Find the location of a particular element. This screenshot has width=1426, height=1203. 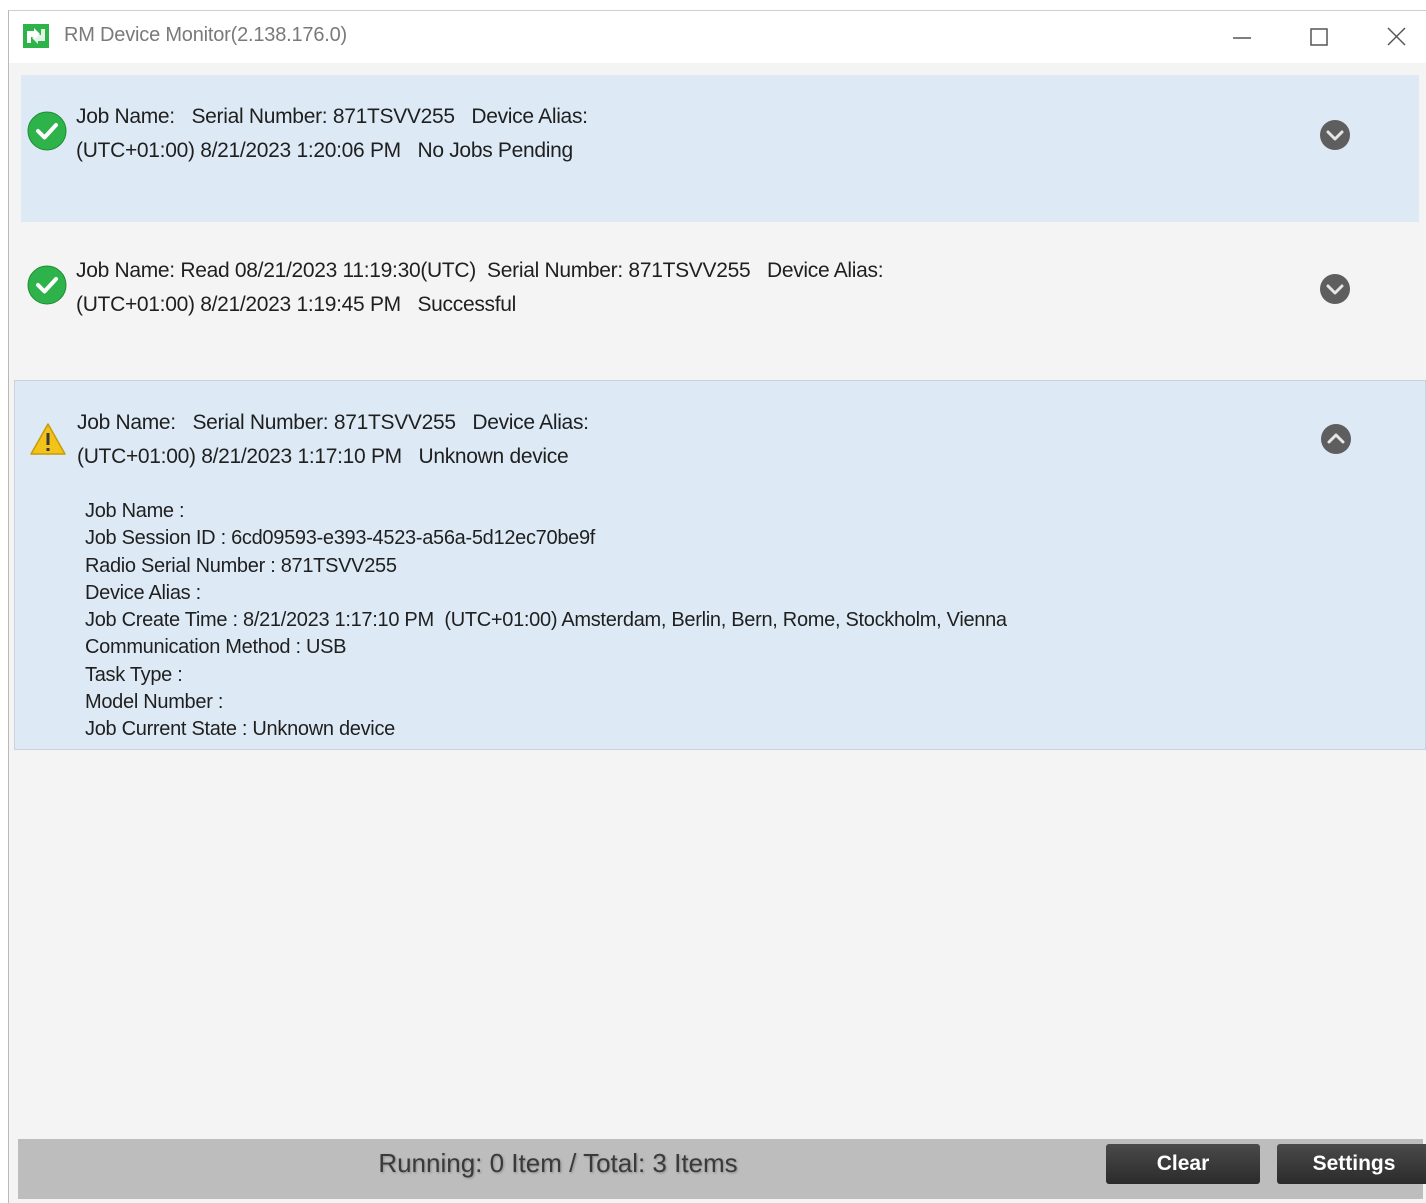

window-title: RM Device Monitor(2.138.176.0) is located at coordinates (206, 35).